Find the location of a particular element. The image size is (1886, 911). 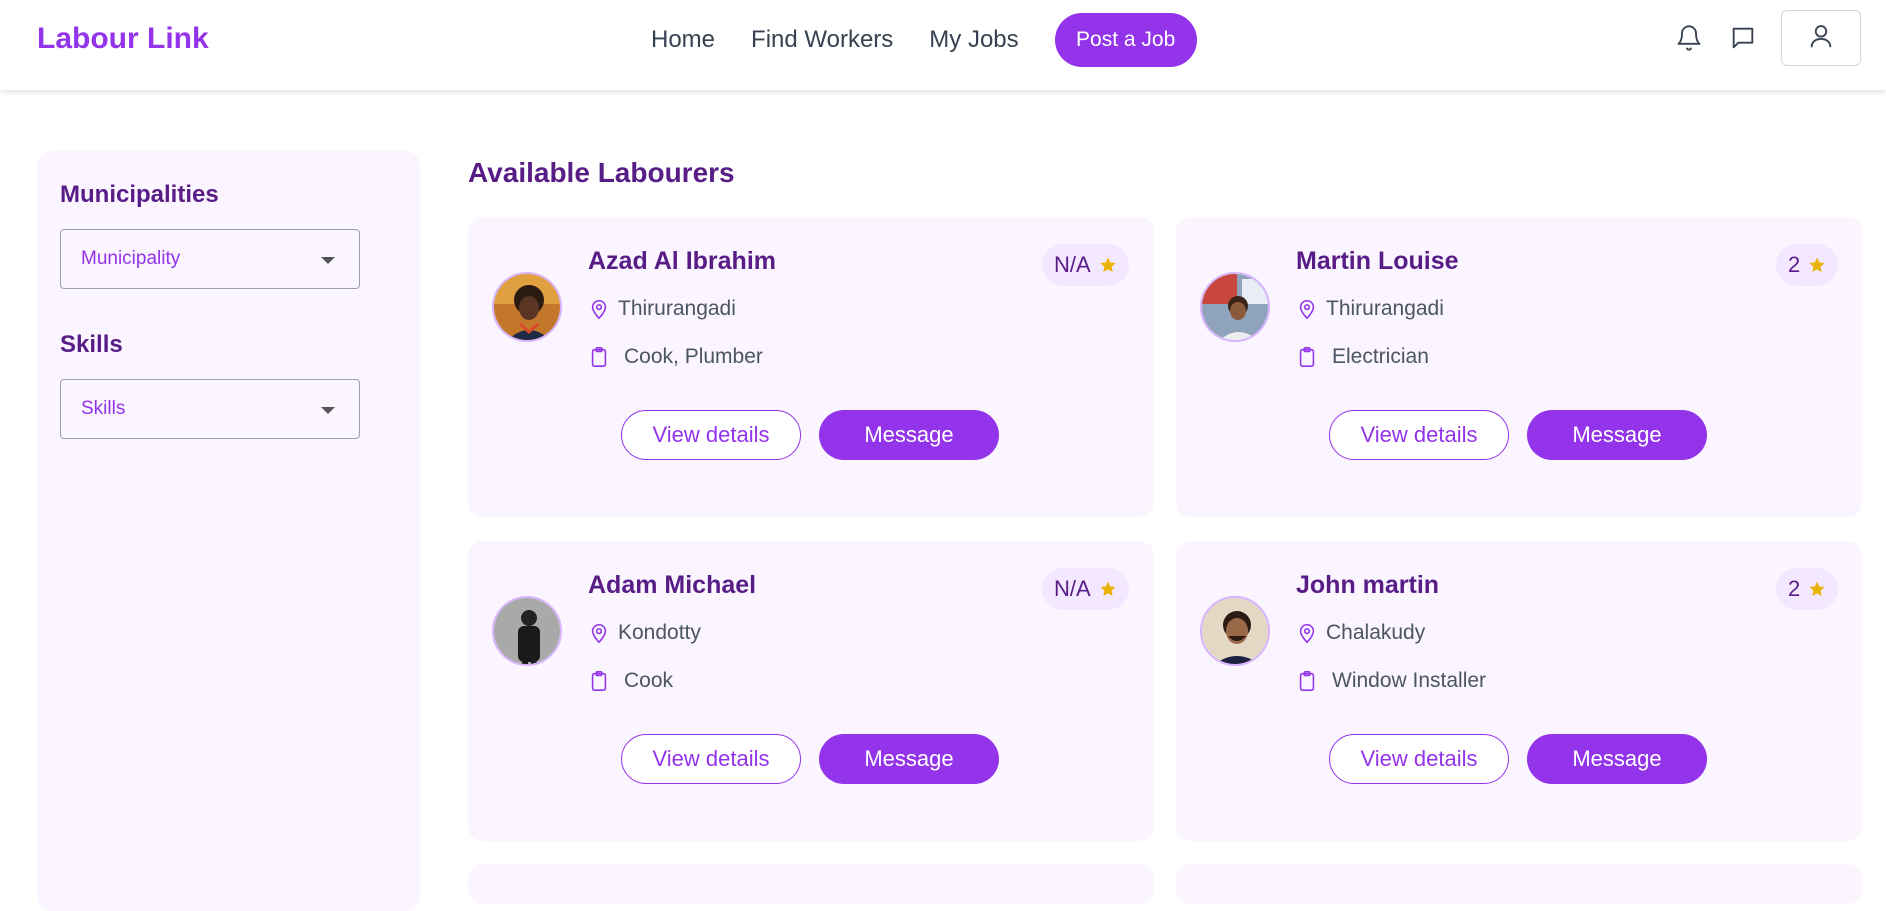

main-nav: Home Find Workers My Jobs Post a Job is located at coordinates (924, 40).